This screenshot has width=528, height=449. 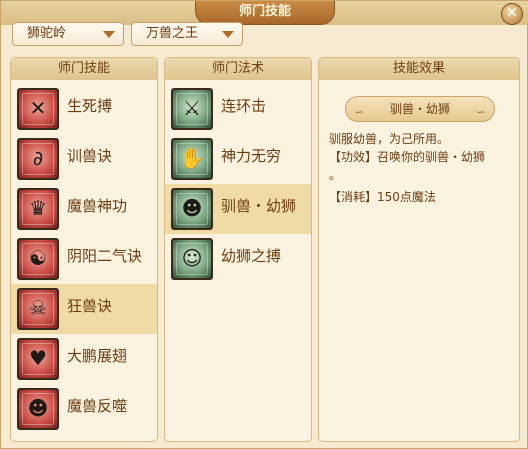 I want to click on beast-skull-icon: ☠, so click(x=38, y=309).